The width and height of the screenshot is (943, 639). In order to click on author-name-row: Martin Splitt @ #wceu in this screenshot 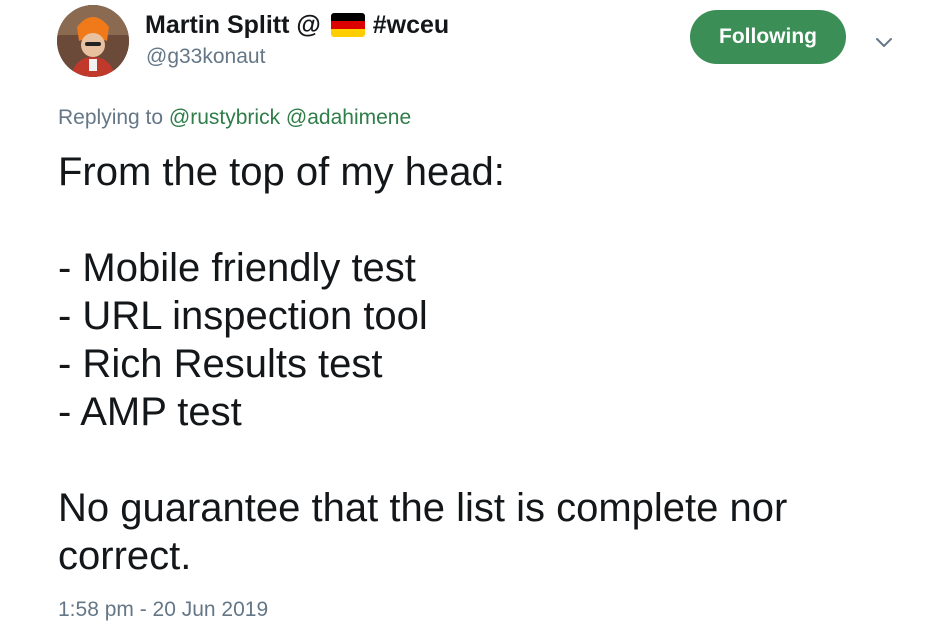, I will do `click(297, 25)`.